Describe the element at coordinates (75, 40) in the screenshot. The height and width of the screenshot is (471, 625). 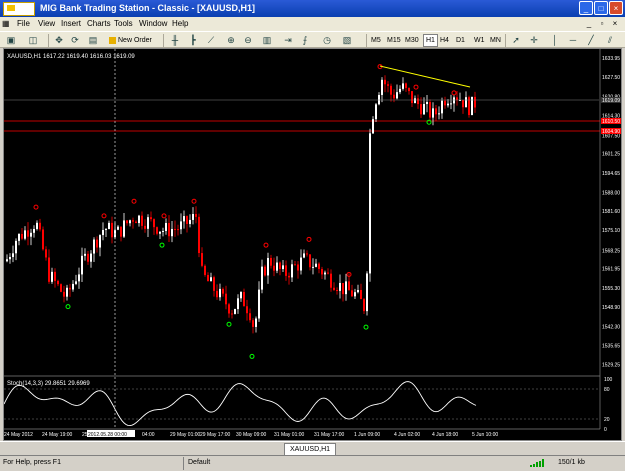
I see `market-watch-icon: ⟳` at that location.